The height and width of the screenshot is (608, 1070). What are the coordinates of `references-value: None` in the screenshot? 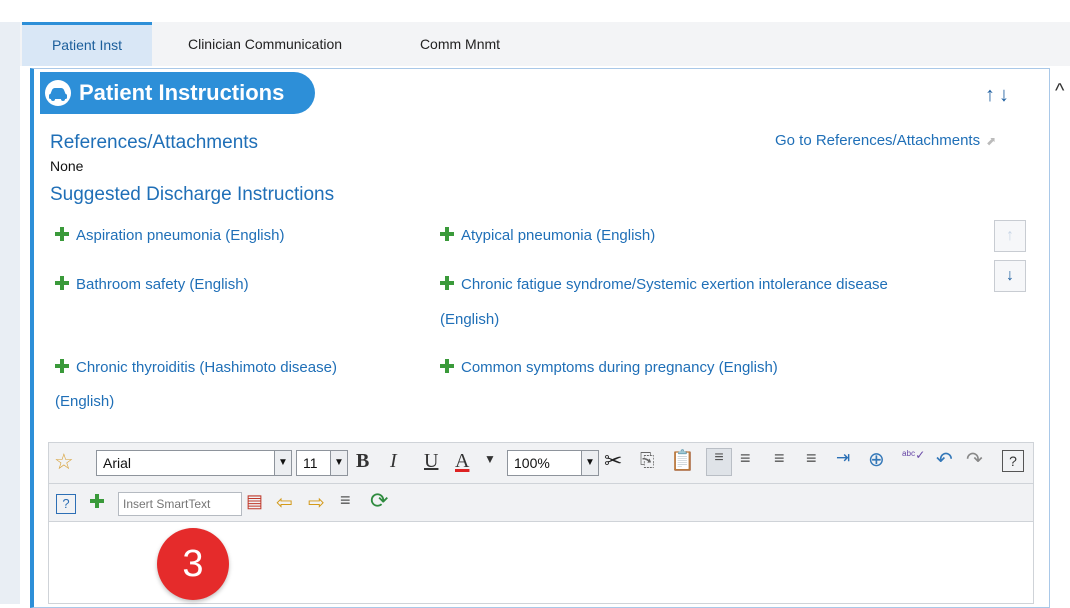 It's located at (67, 166).